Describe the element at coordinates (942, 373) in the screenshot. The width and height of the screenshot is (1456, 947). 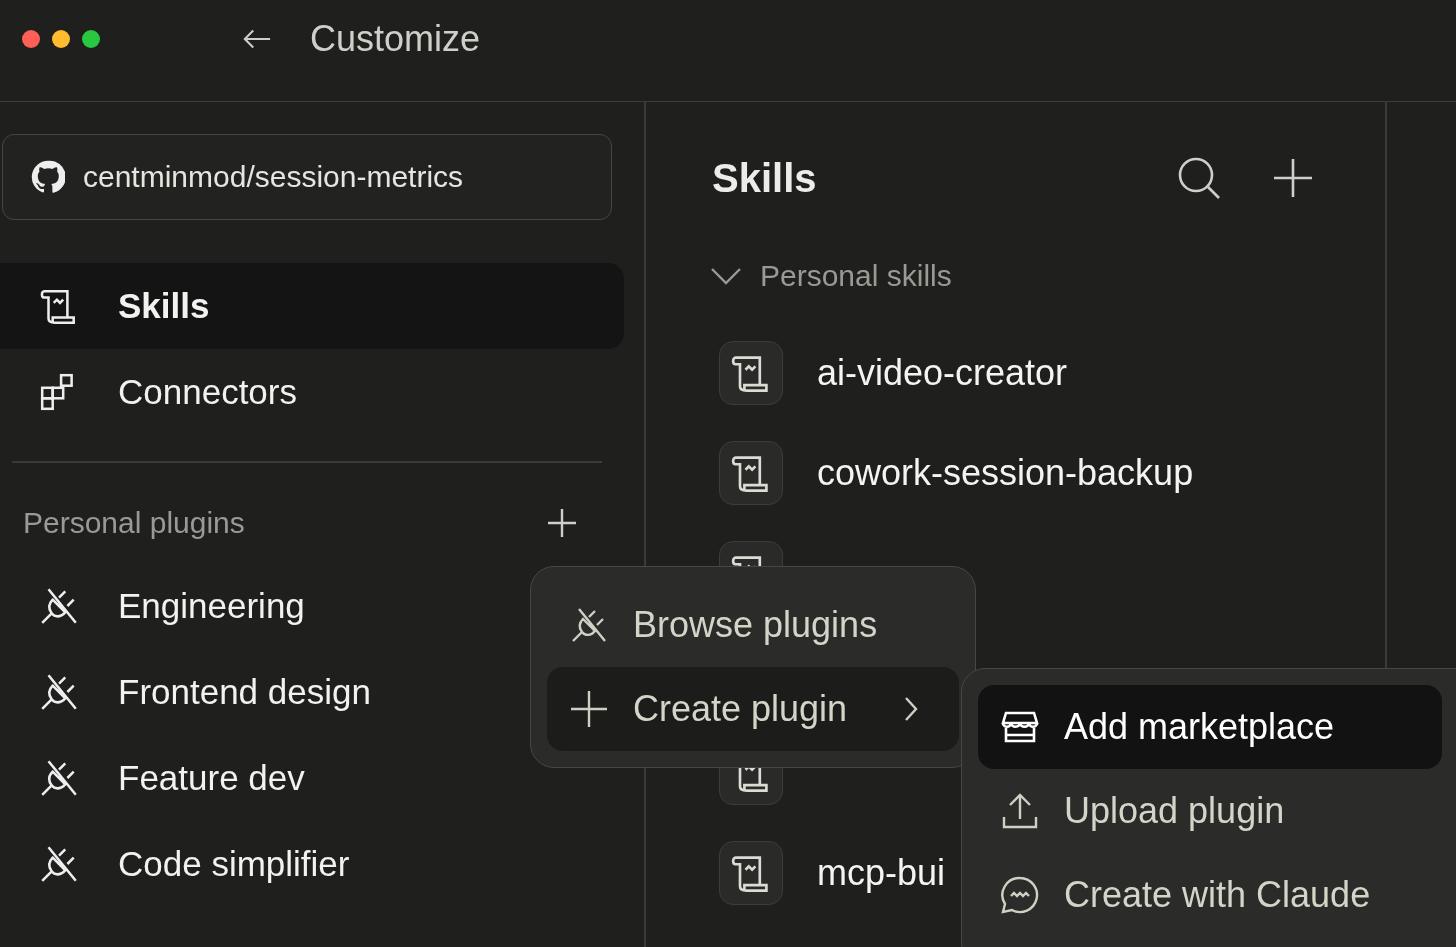
I see `skill-name: ai-video-creator` at that location.